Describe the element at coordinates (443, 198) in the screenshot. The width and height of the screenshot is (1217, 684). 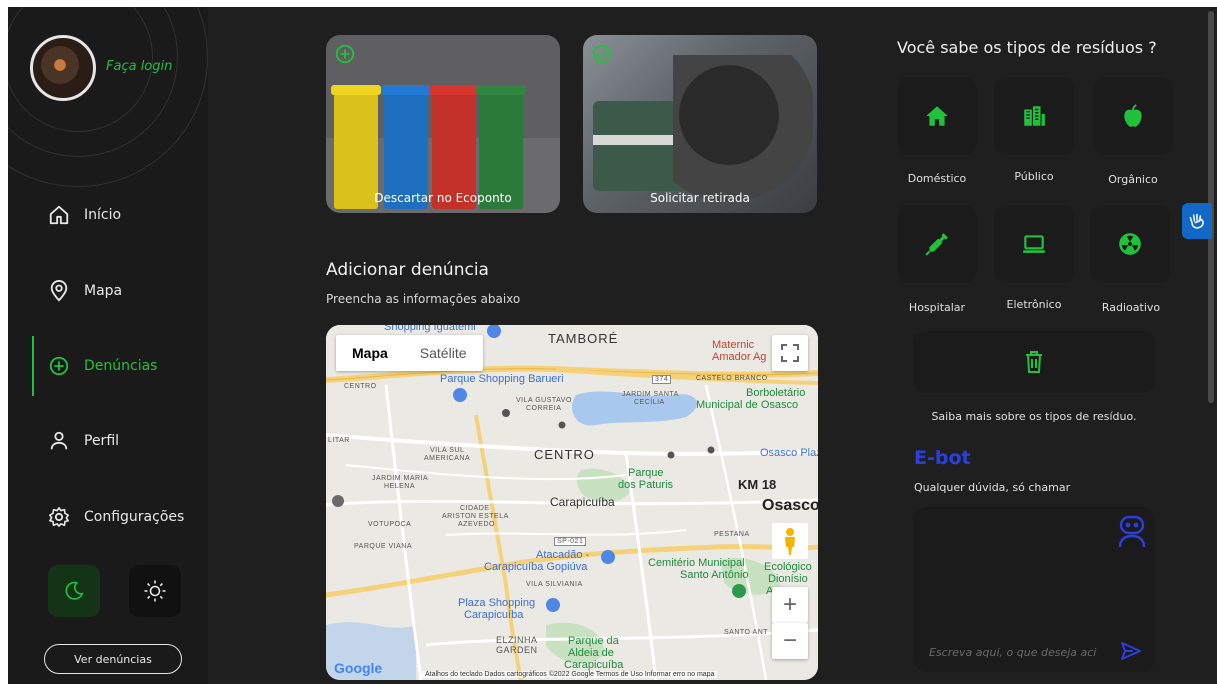
I see `card-caption: Descartar no Ecoponto` at that location.